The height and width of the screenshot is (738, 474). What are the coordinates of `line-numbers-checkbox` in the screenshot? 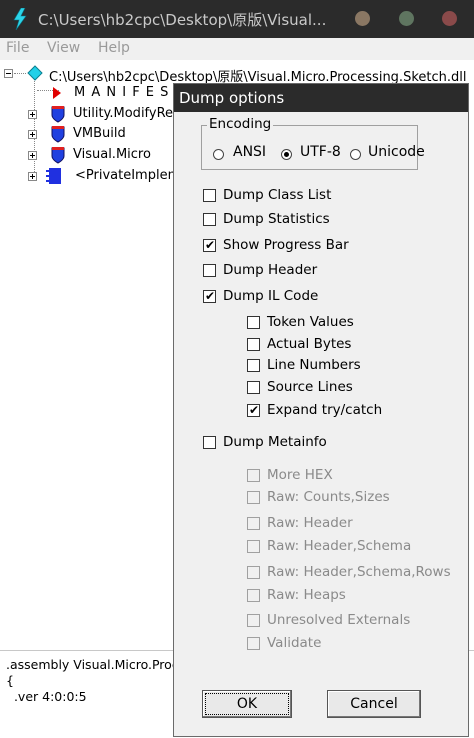 It's located at (253, 365).